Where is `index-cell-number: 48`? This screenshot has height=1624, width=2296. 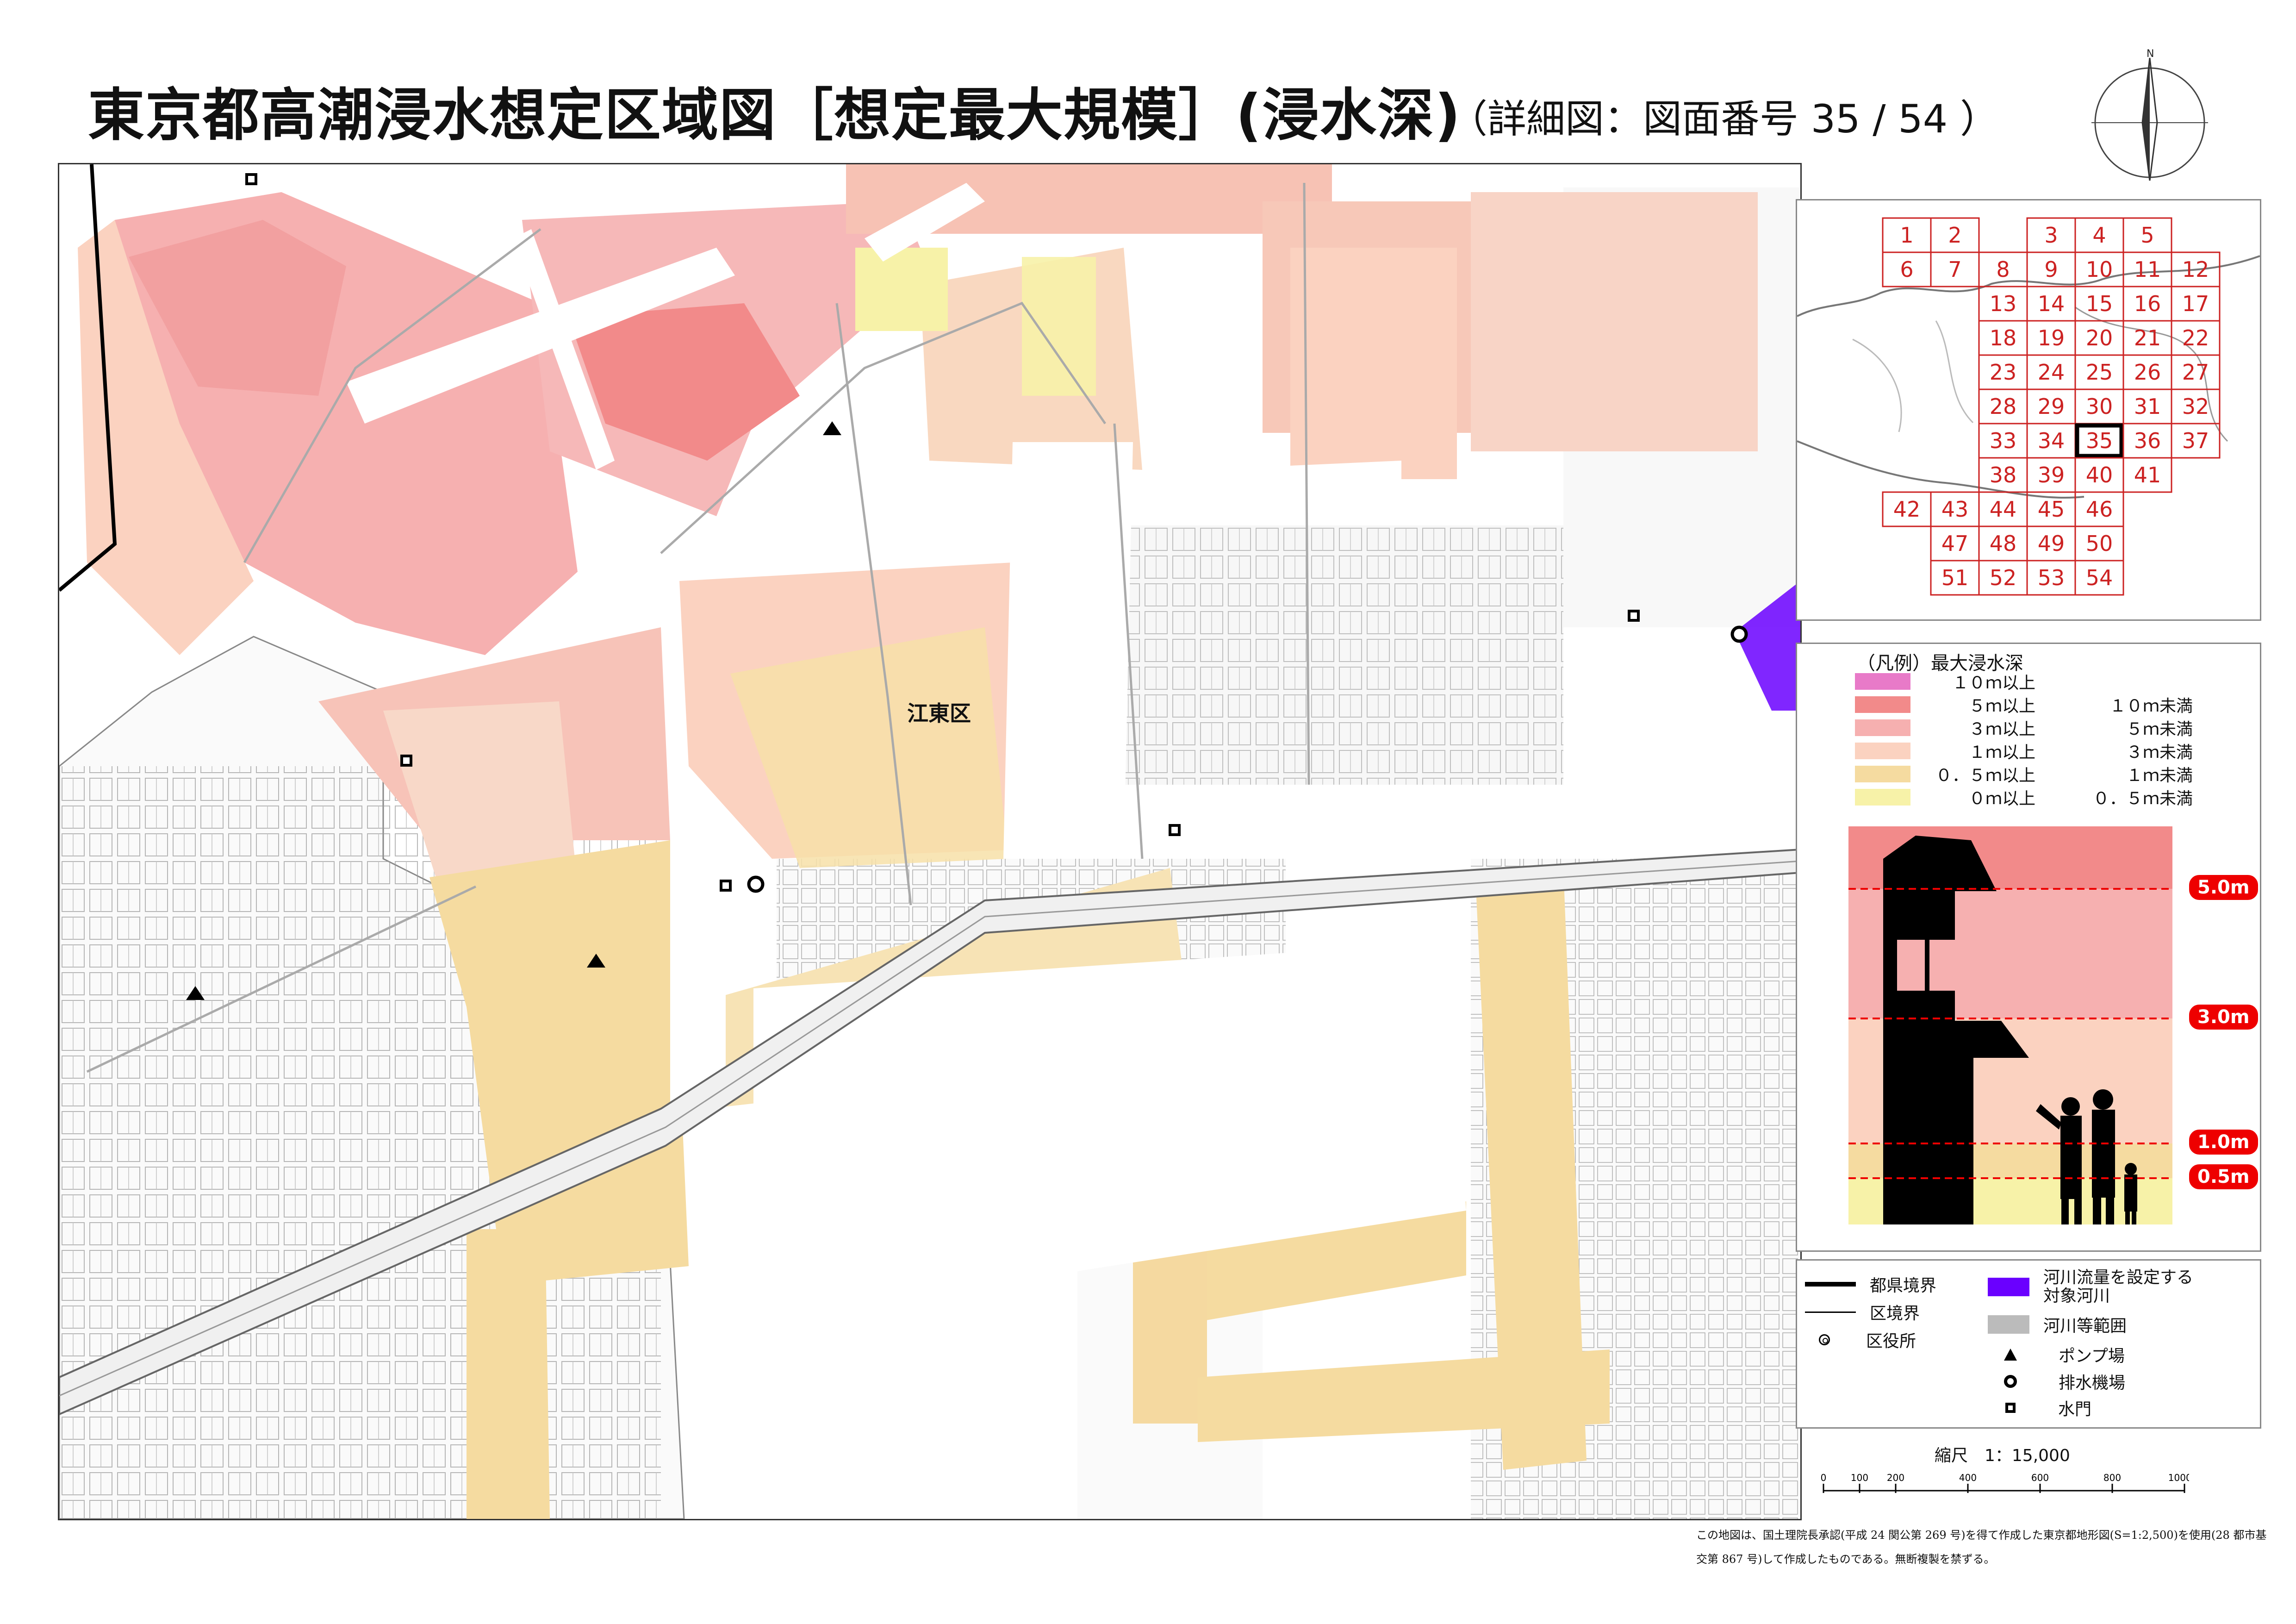 index-cell-number: 48 is located at coordinates (2004, 543).